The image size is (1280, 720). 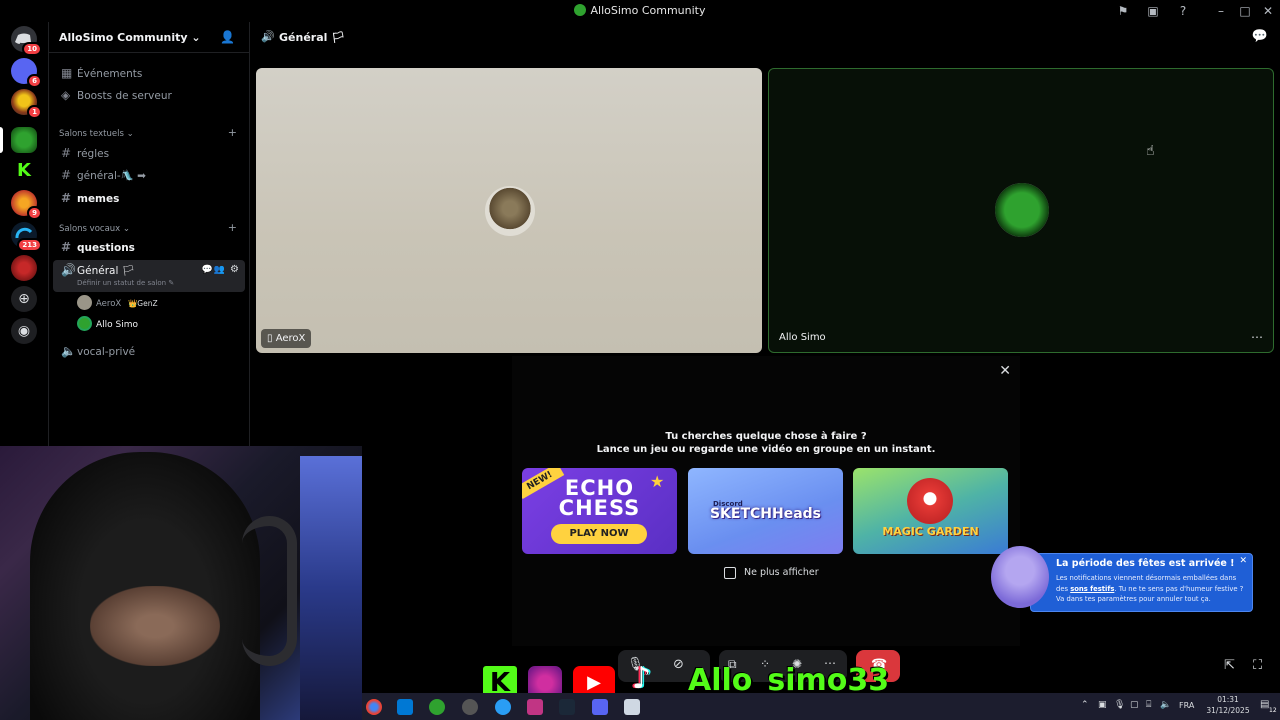 What do you see at coordinates (26, 41) in the screenshot?
I see `direct-messages-button: 10` at bounding box center [26, 41].